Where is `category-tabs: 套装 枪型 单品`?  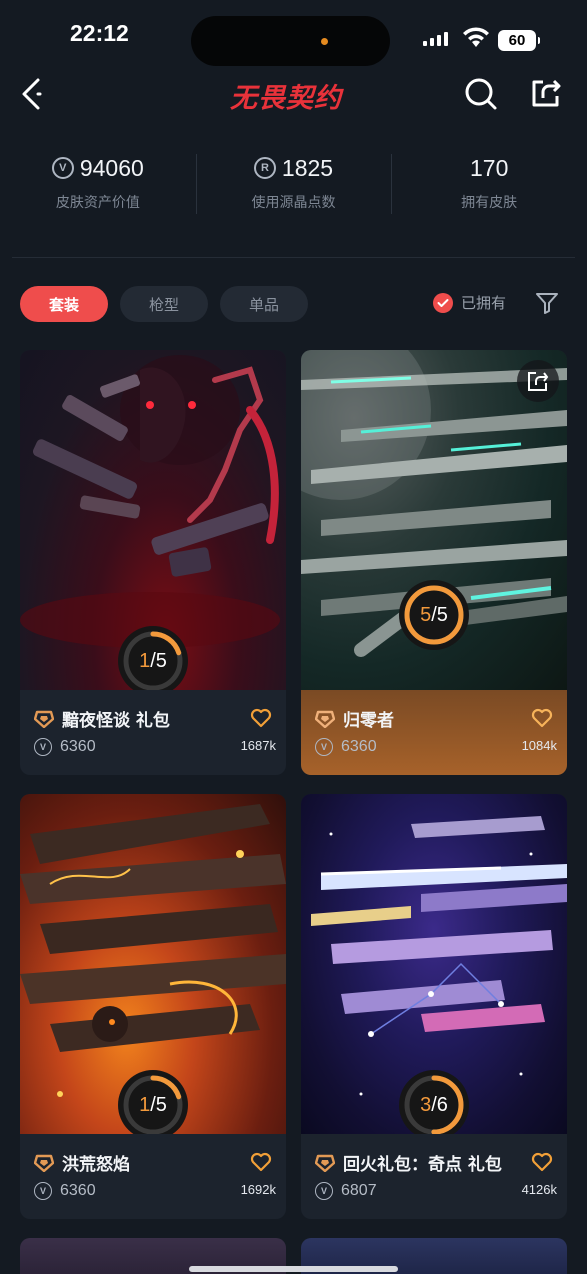
category-tabs: 套装 枪型 单品 is located at coordinates (164, 304).